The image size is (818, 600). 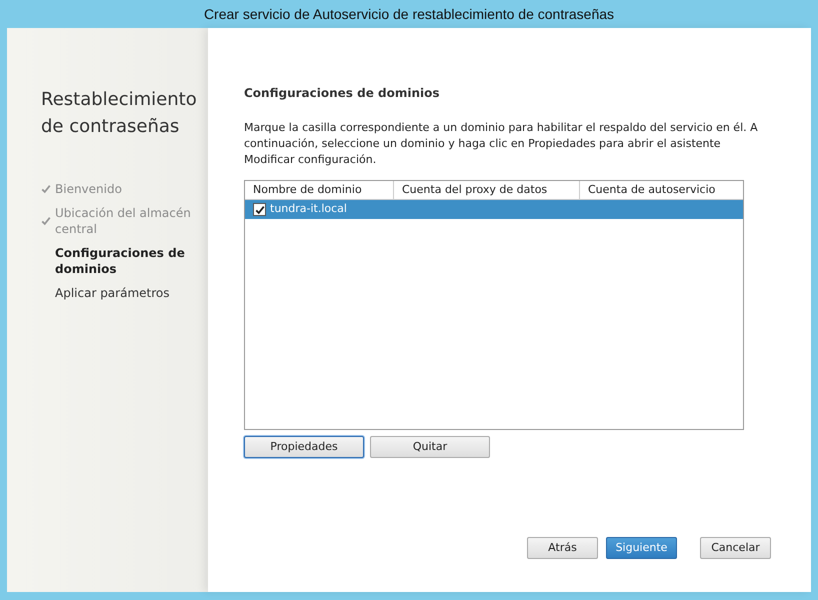 What do you see at coordinates (409, 14) in the screenshot?
I see `window-title: Crear servicio de Autoservicio de restablecimiento de contraseñas` at bounding box center [409, 14].